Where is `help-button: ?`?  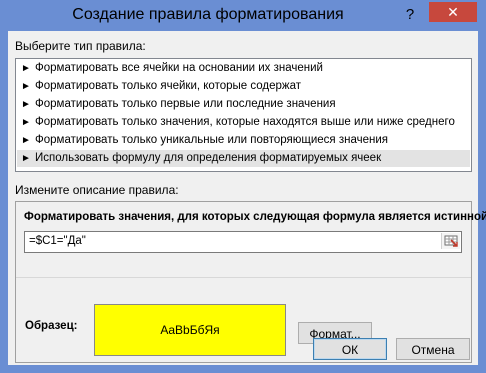
help-button: ? is located at coordinates (410, 15).